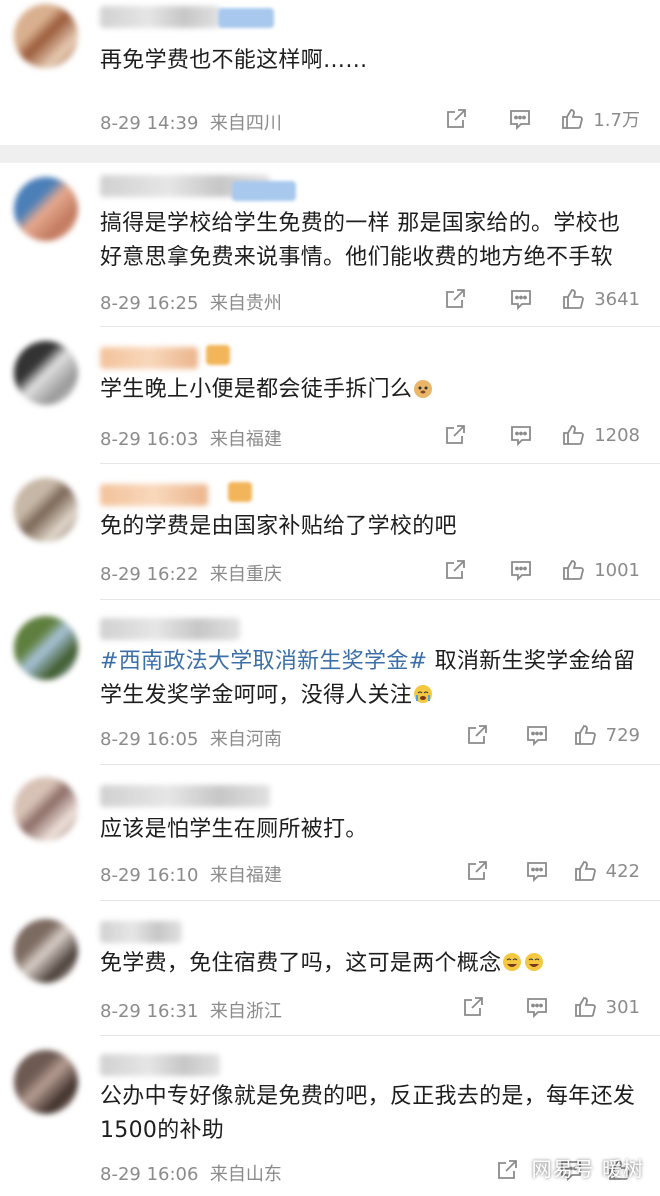 The height and width of the screenshot is (1196, 660). I want to click on section-divider, so click(330, 154).